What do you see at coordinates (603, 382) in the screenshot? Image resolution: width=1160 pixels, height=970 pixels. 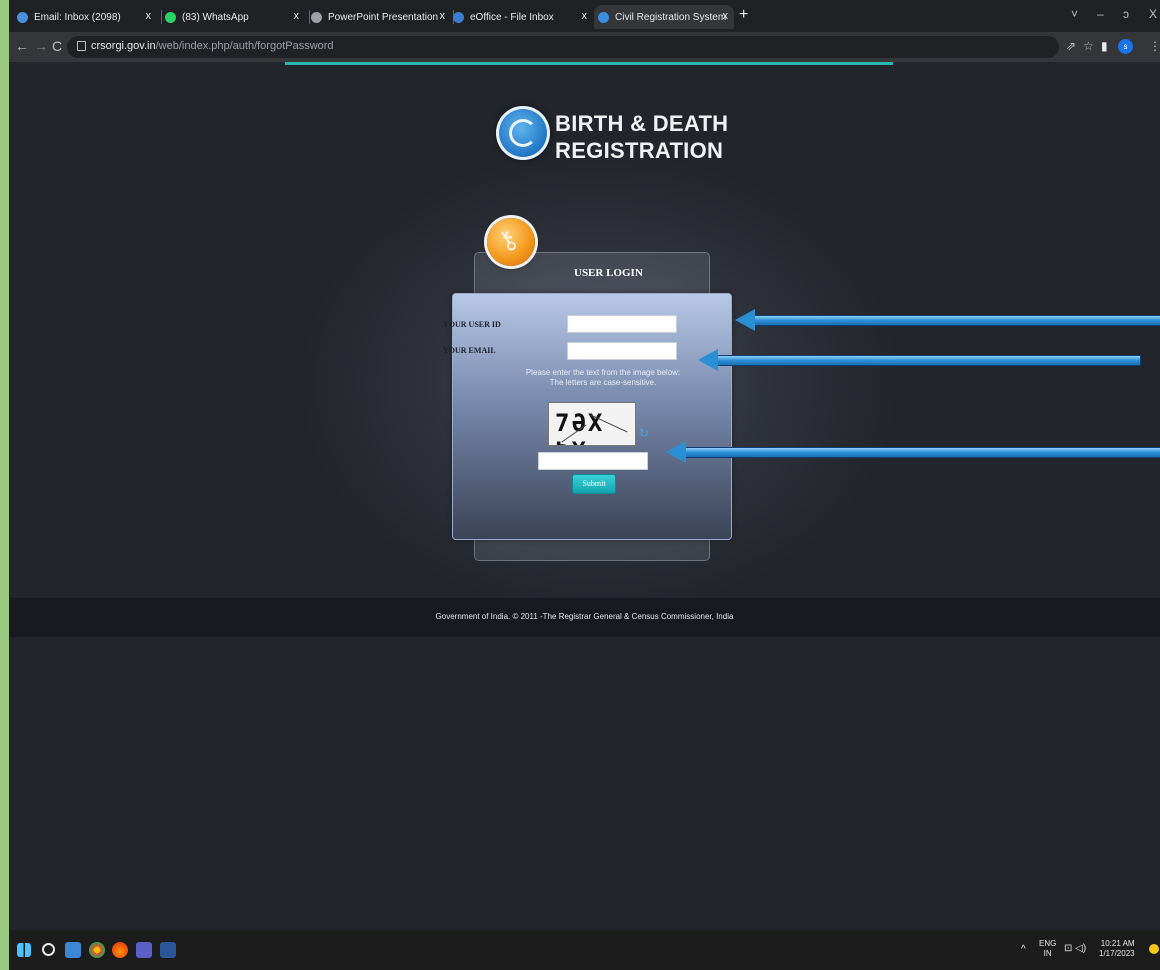 I see `hint-line2: The letters are case-sensitive.` at bounding box center [603, 382].